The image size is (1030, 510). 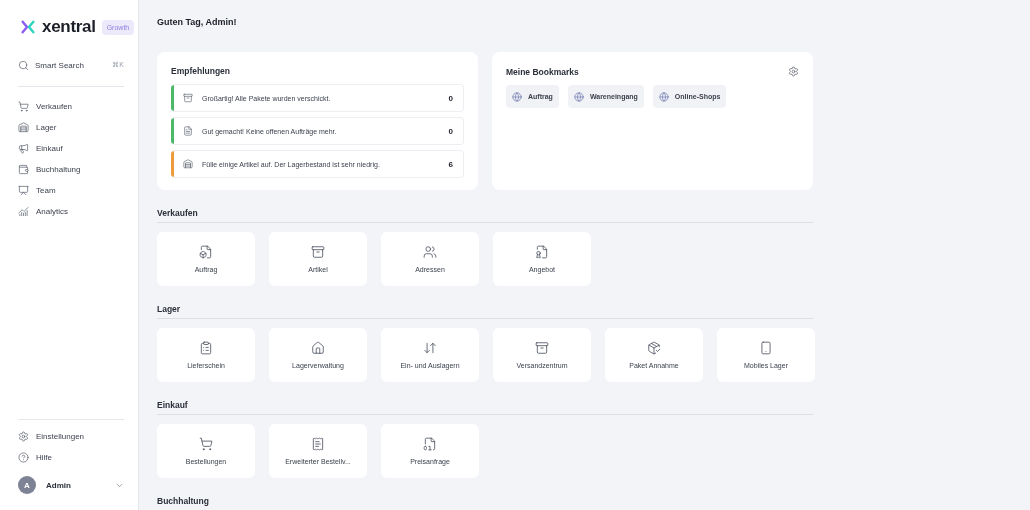 I want to click on logo-icon, so click(x=28, y=27).